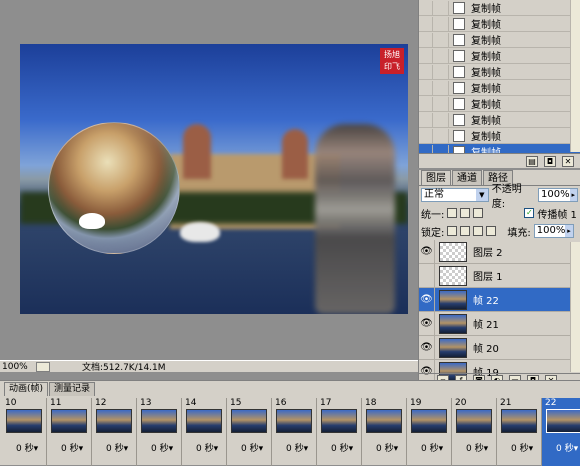 The image size is (580, 466). I want to click on animation-frame: 21 0 秒▾, so click(519, 432).